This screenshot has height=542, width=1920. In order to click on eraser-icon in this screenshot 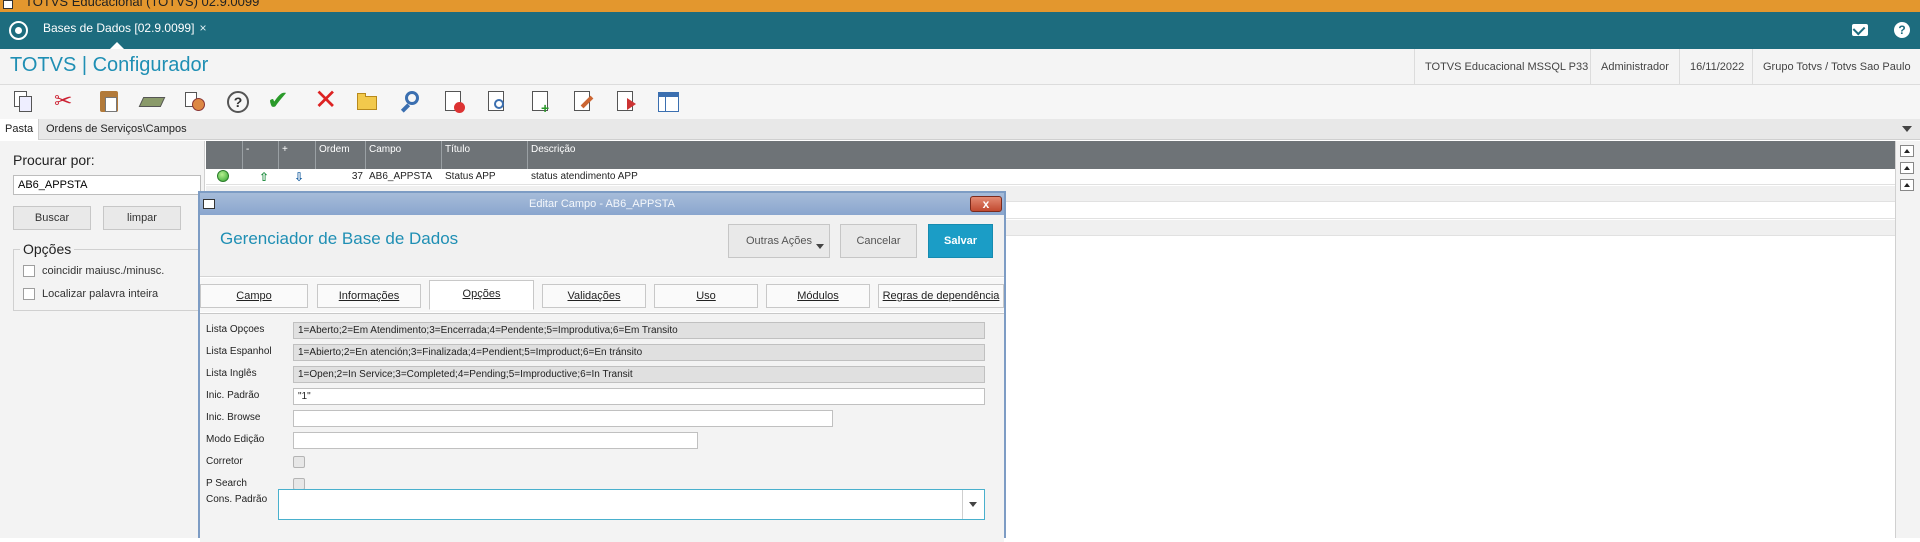, I will do `click(152, 102)`.